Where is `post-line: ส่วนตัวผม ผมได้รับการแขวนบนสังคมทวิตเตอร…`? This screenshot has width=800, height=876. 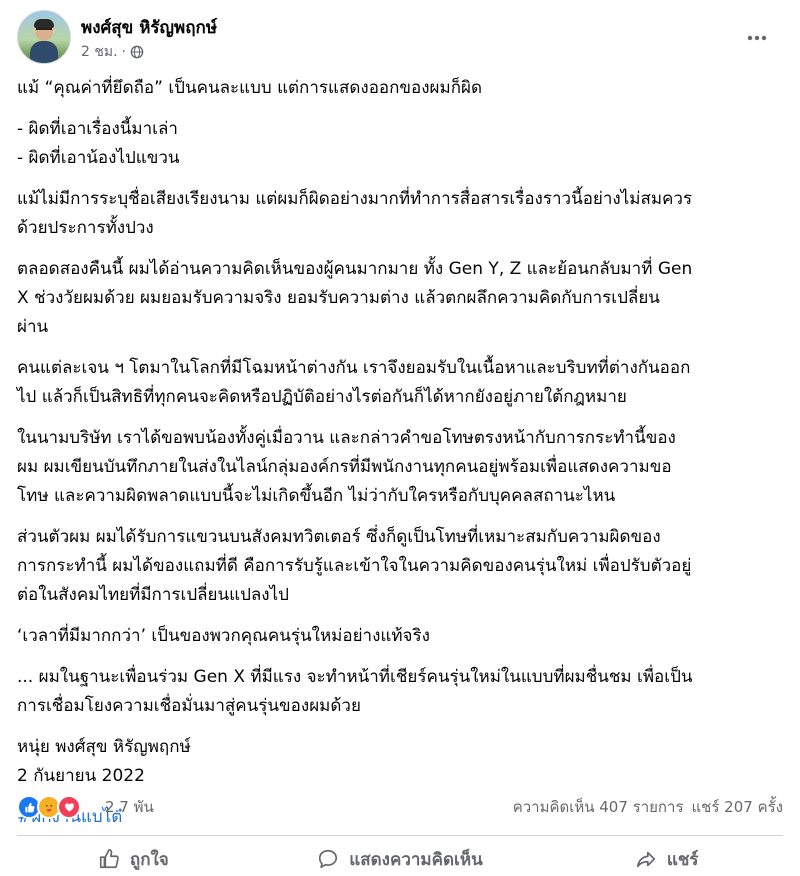 post-line: ส่วนตัวผม ผมได้รับการแขวนบนสังคมทวิตเตอร… is located at coordinates (339, 537).